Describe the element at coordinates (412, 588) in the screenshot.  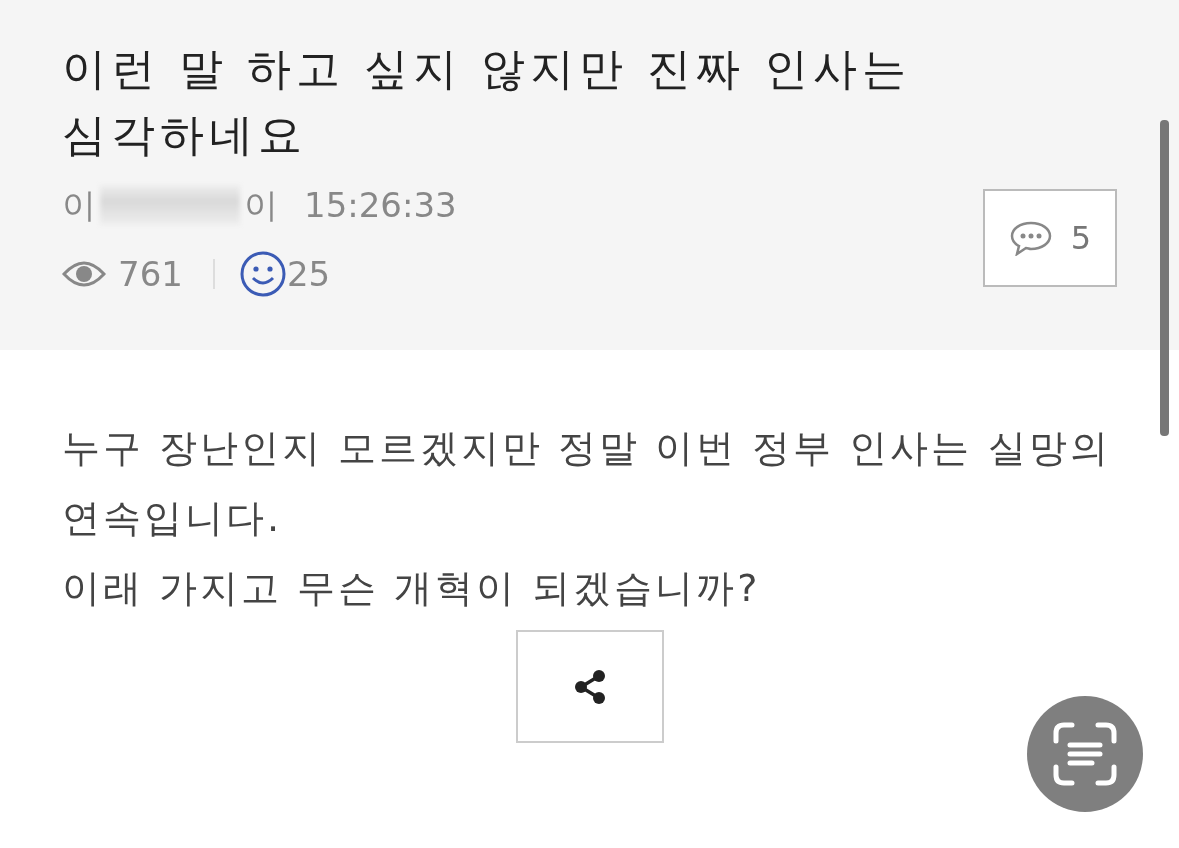
I see `body-paragraph: 이래 가지고 무슨 개혁이 되겠습니까?` at that location.